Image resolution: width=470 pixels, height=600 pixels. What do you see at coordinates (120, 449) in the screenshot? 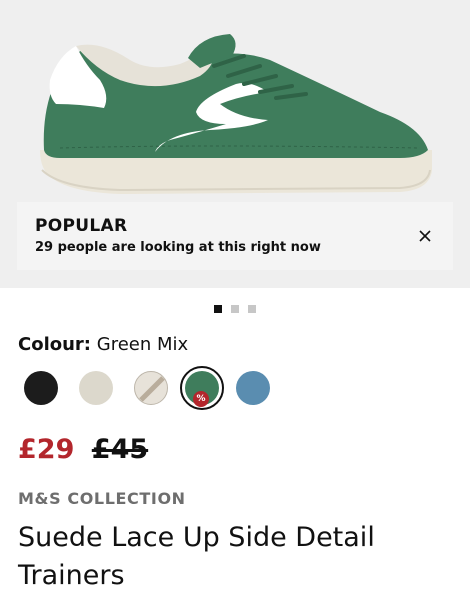
I see `original-price: £45` at bounding box center [120, 449].